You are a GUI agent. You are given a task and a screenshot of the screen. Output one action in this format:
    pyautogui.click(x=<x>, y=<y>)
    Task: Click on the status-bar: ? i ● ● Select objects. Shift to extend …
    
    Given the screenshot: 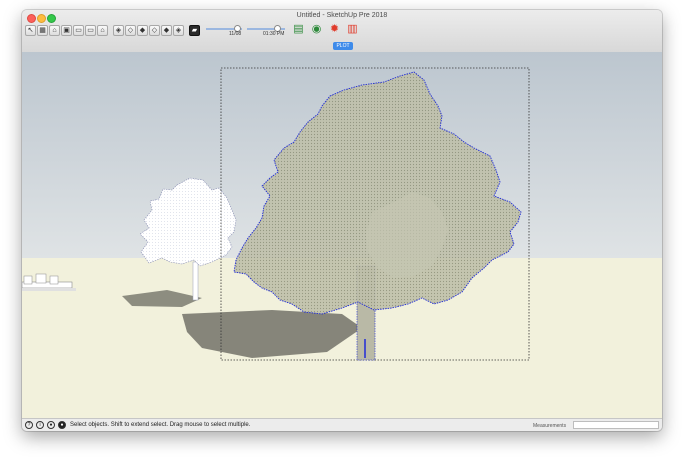 What is the action you would take?
    pyautogui.click(x=342, y=424)
    